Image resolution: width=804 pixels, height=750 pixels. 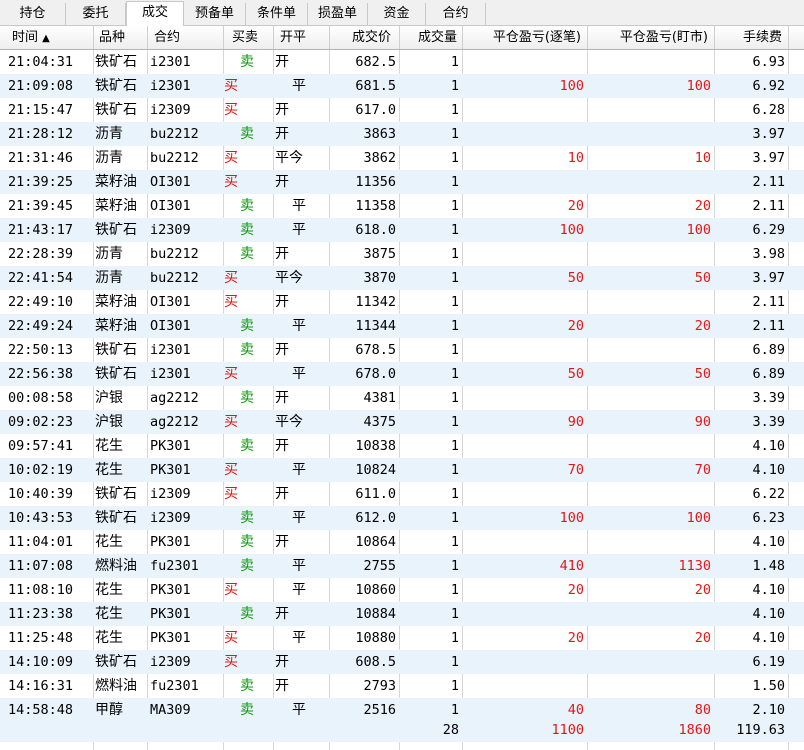 What do you see at coordinates (170, 302) in the screenshot?
I see `cell-contract: OI301` at bounding box center [170, 302].